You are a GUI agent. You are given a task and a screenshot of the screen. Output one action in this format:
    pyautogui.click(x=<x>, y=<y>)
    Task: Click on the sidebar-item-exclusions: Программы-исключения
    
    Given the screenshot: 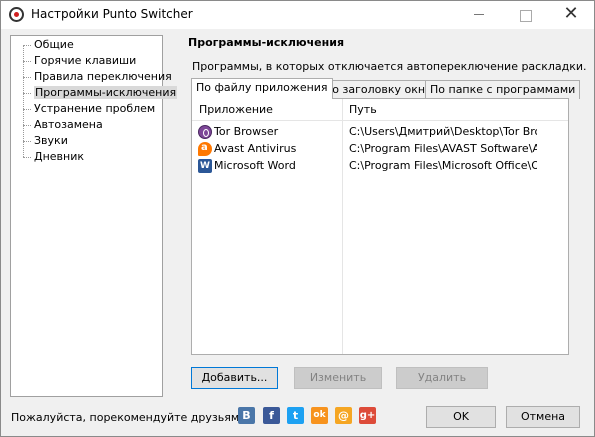 What is the action you would take?
    pyautogui.click(x=100, y=93)
    